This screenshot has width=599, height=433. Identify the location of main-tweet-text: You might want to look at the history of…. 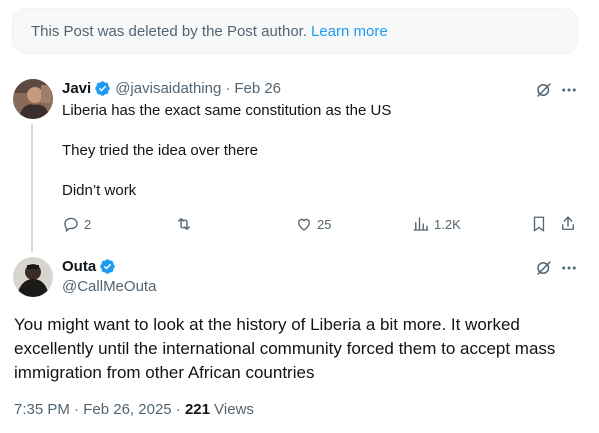
(285, 348).